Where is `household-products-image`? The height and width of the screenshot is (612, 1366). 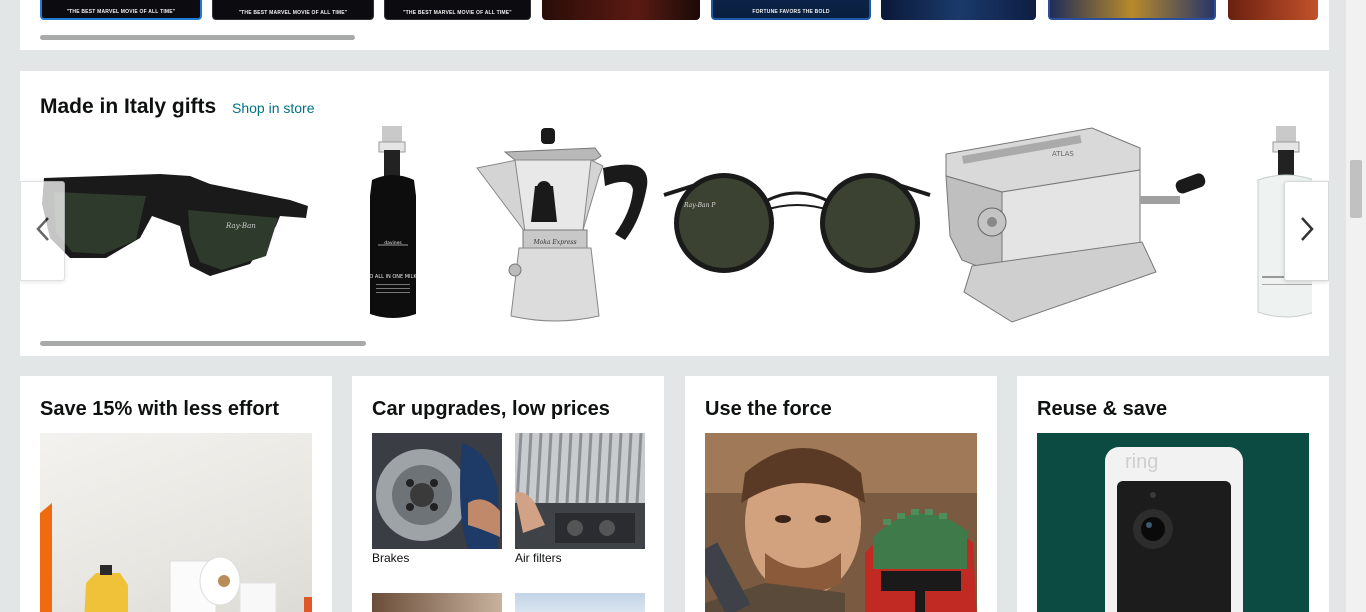 household-products-image is located at coordinates (176, 522).